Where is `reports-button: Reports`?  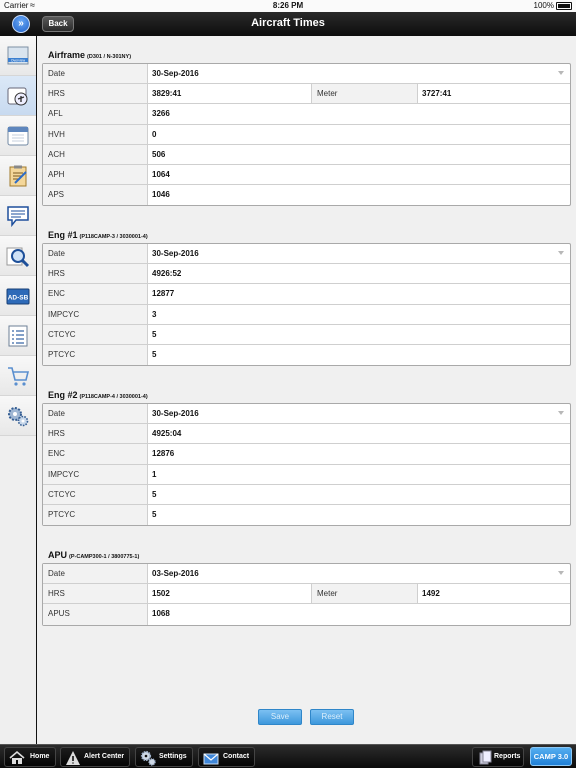 reports-button: Reports is located at coordinates (498, 757).